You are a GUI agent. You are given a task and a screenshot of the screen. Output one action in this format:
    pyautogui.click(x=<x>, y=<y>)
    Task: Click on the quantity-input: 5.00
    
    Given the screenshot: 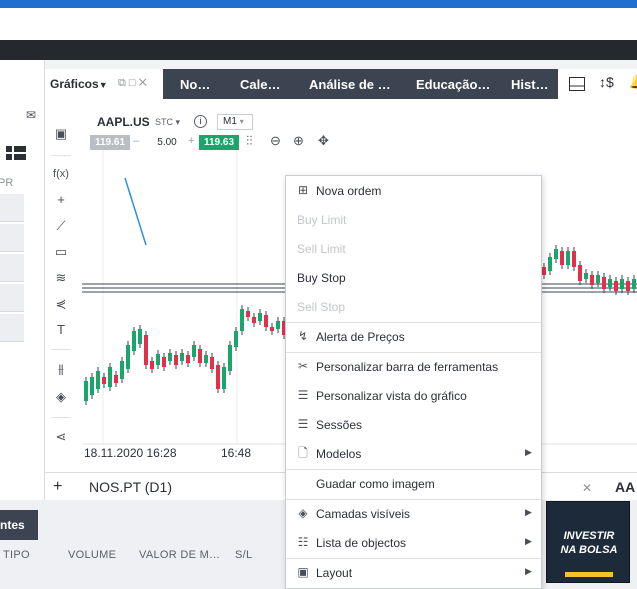 What is the action you would take?
    pyautogui.click(x=167, y=142)
    